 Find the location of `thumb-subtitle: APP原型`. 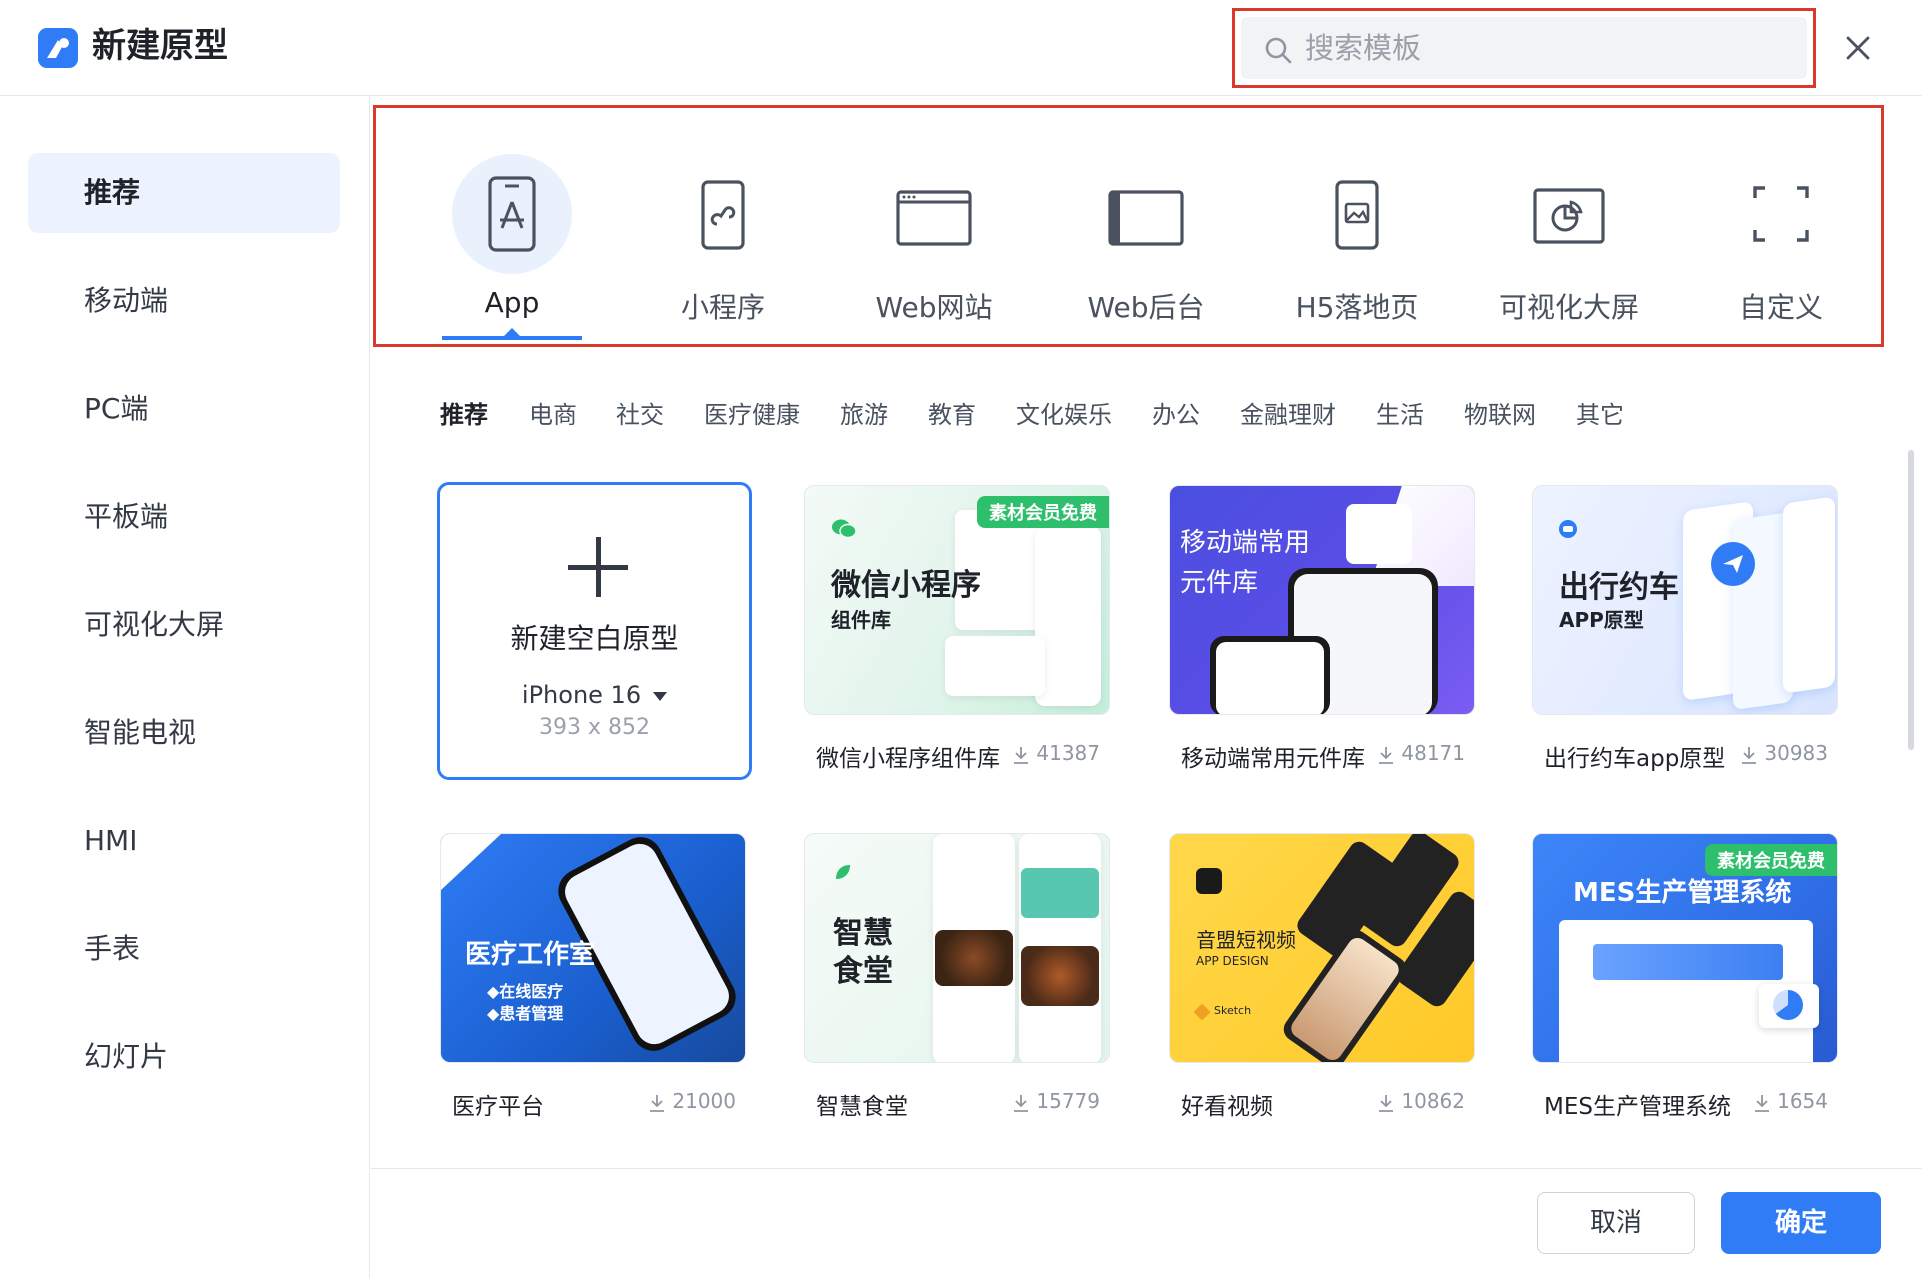

thumb-subtitle: APP原型 is located at coordinates (1601, 620).